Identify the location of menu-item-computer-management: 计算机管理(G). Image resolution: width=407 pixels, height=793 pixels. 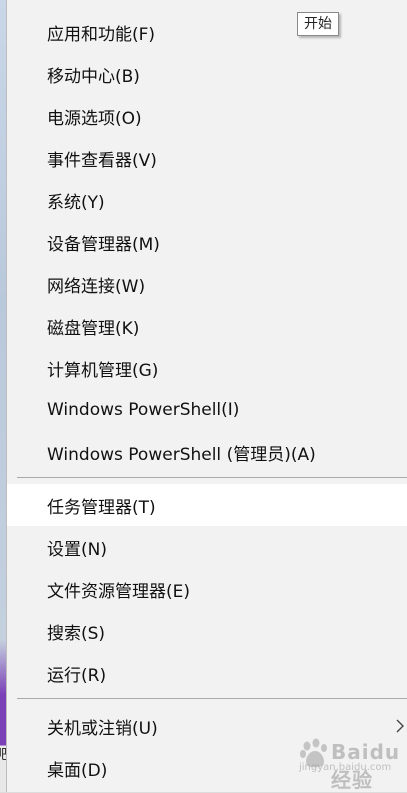
(207, 368).